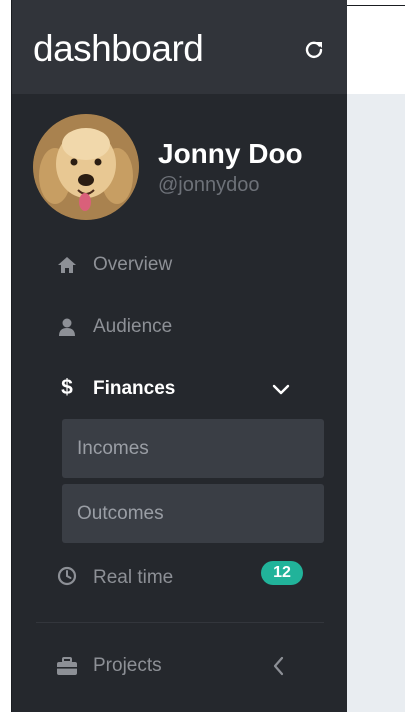 The image size is (405, 712). What do you see at coordinates (67, 576) in the screenshot?
I see `clock-icon` at bounding box center [67, 576].